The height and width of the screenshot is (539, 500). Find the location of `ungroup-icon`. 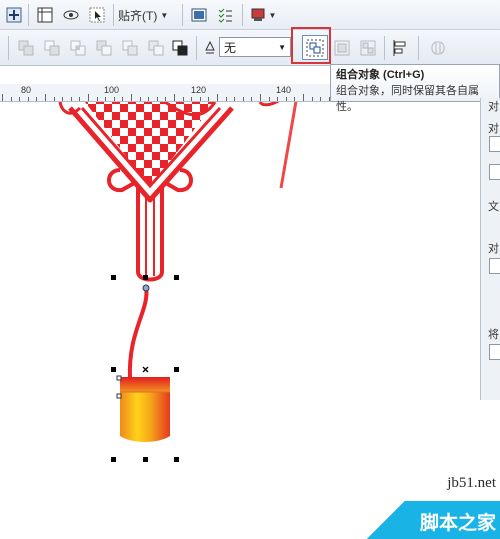

ungroup-icon is located at coordinates (342, 48).